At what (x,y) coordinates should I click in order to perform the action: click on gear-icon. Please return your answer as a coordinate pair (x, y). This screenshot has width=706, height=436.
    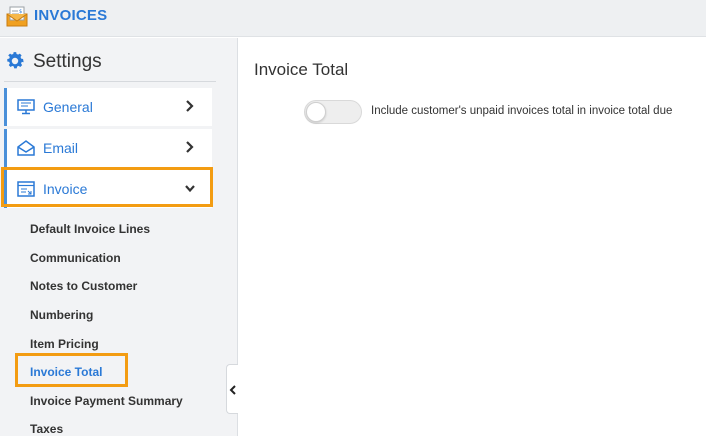
    Looking at the image, I should click on (15, 60).